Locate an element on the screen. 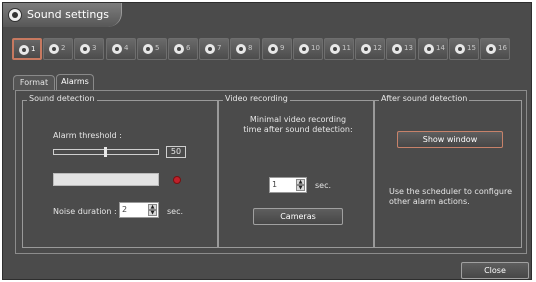 The width and height of the screenshot is (536, 282). camera-button-8: 8 is located at coordinates (245, 49).